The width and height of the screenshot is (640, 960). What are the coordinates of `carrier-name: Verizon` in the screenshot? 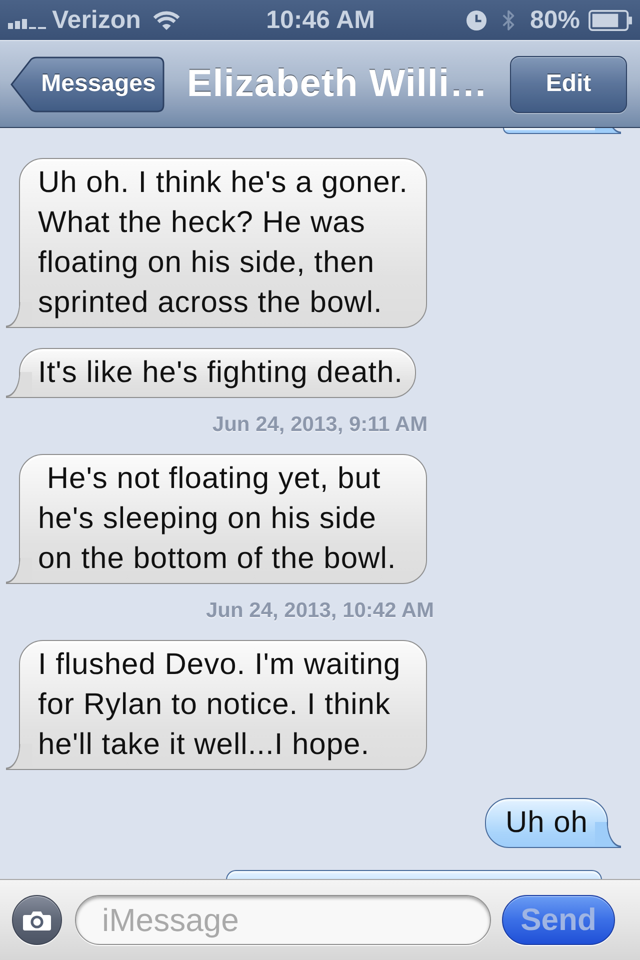 It's located at (96, 20).